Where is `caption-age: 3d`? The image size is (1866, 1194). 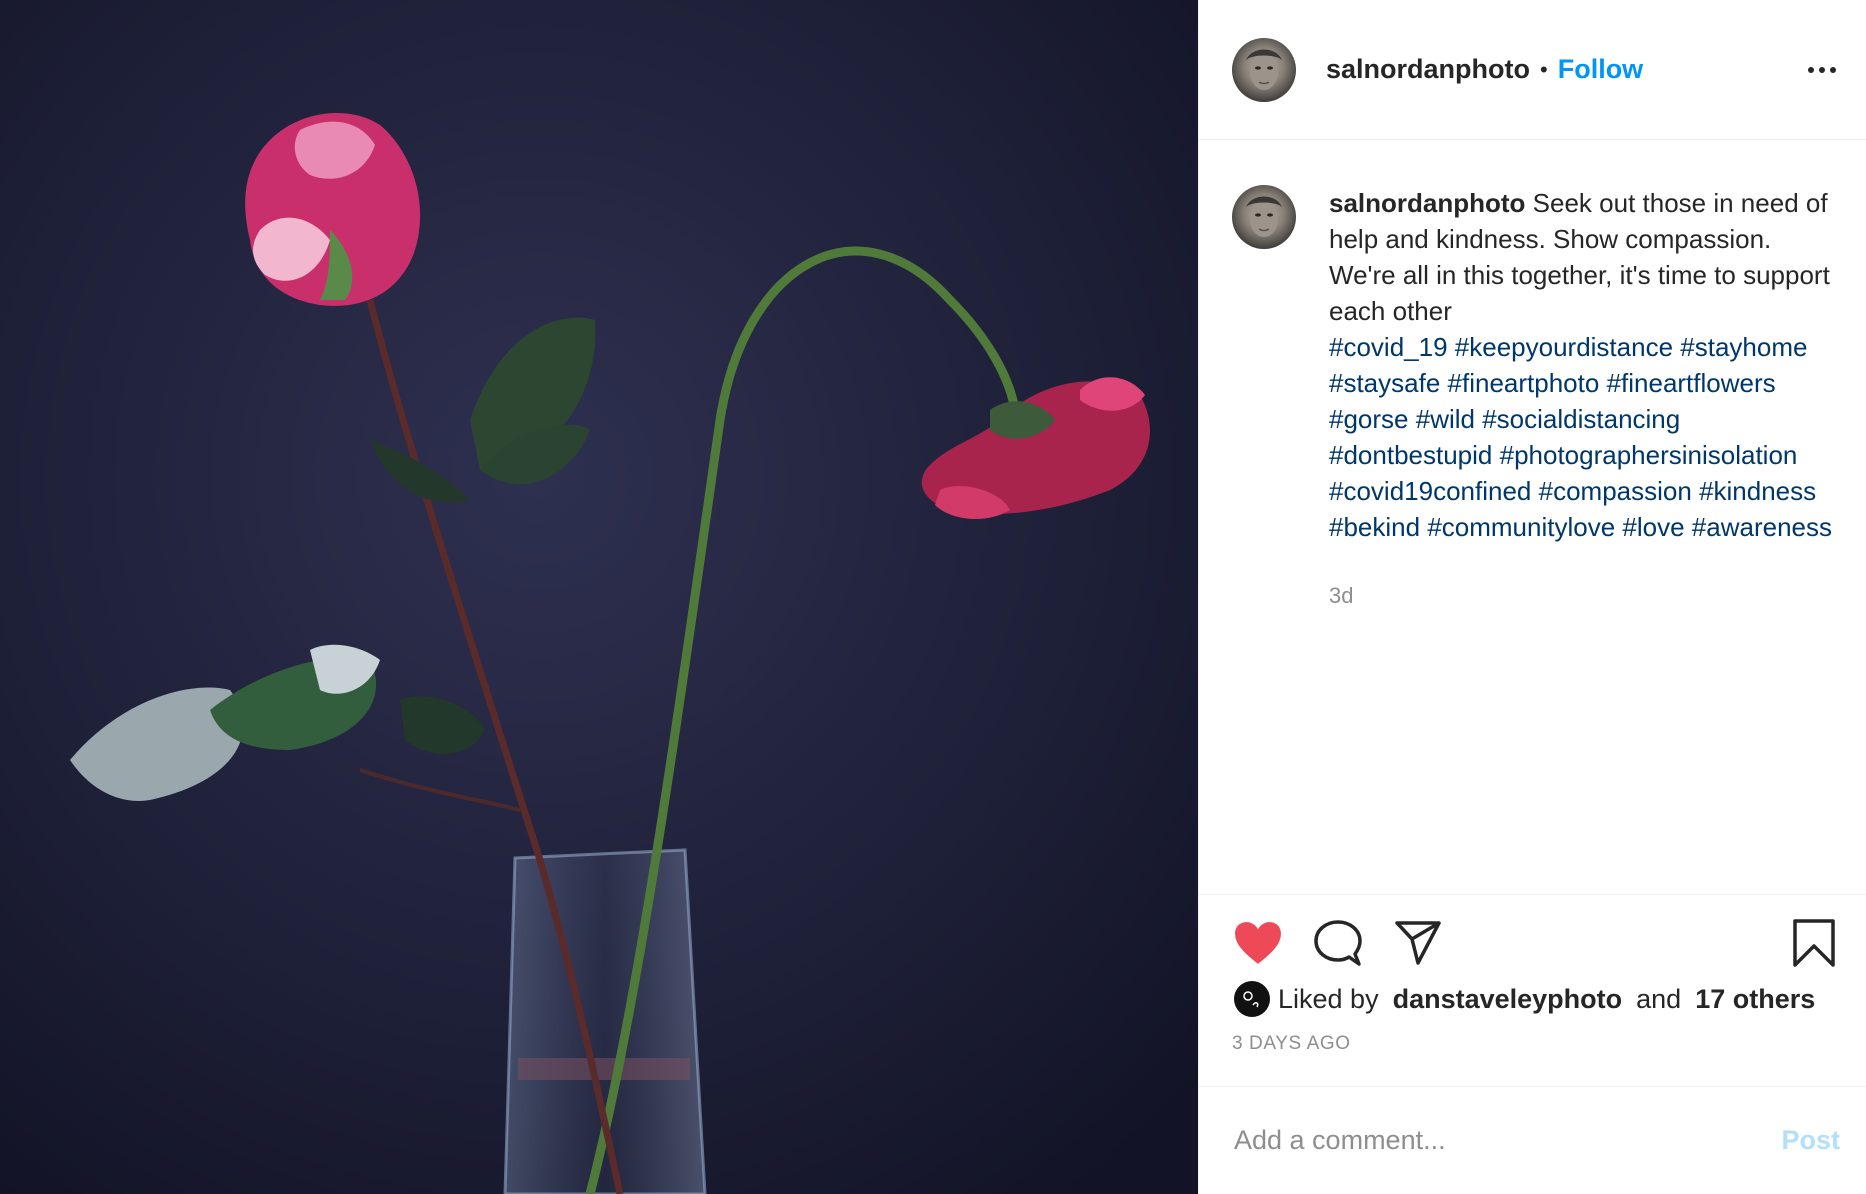 caption-age: 3d is located at coordinates (1584, 596).